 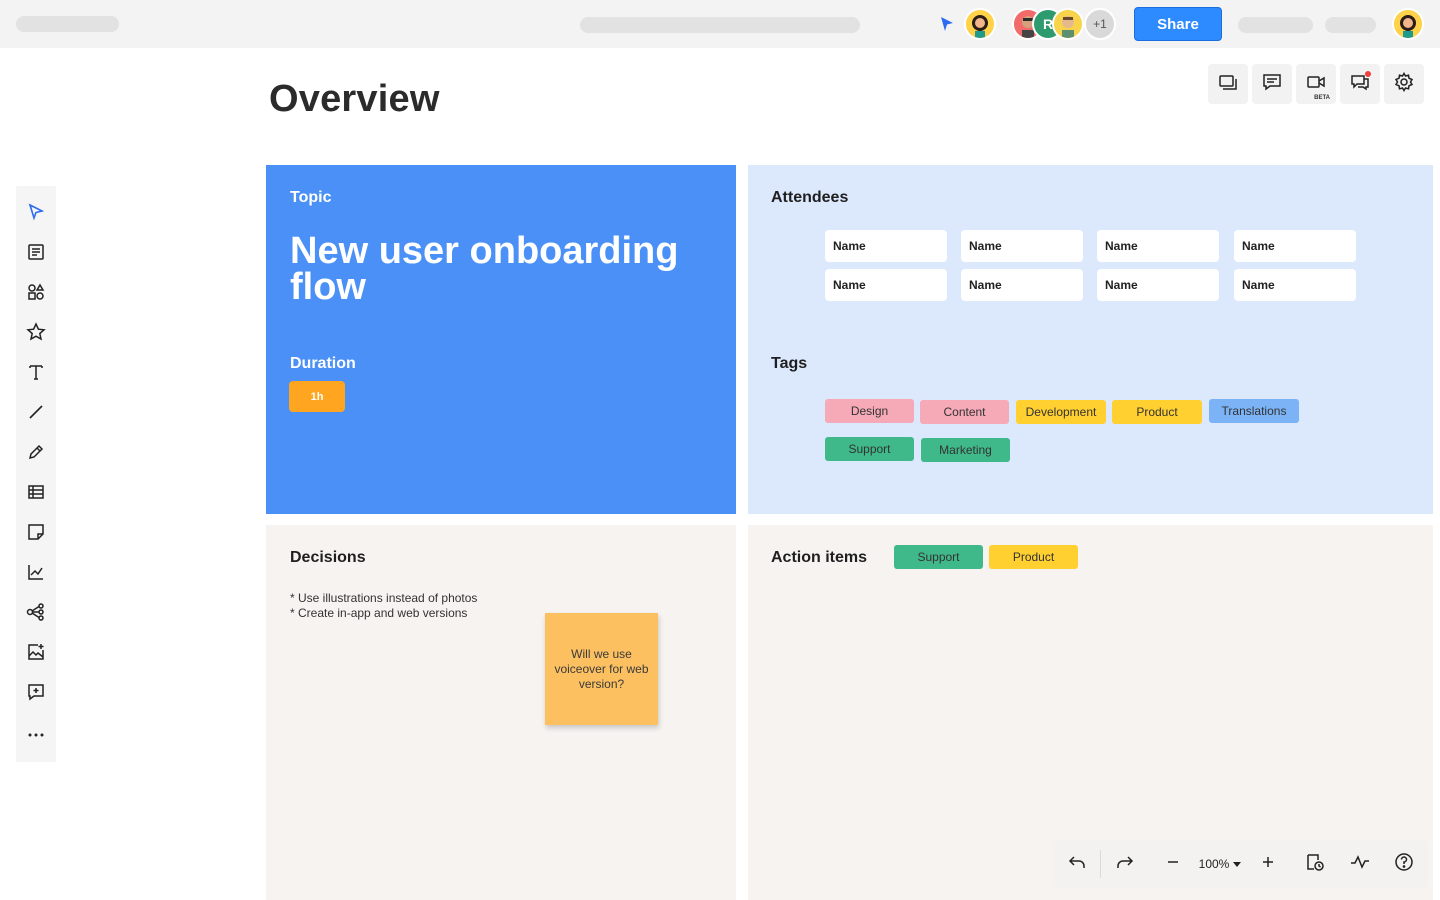 I want to click on beta-badge: BETA, so click(x=1322, y=98).